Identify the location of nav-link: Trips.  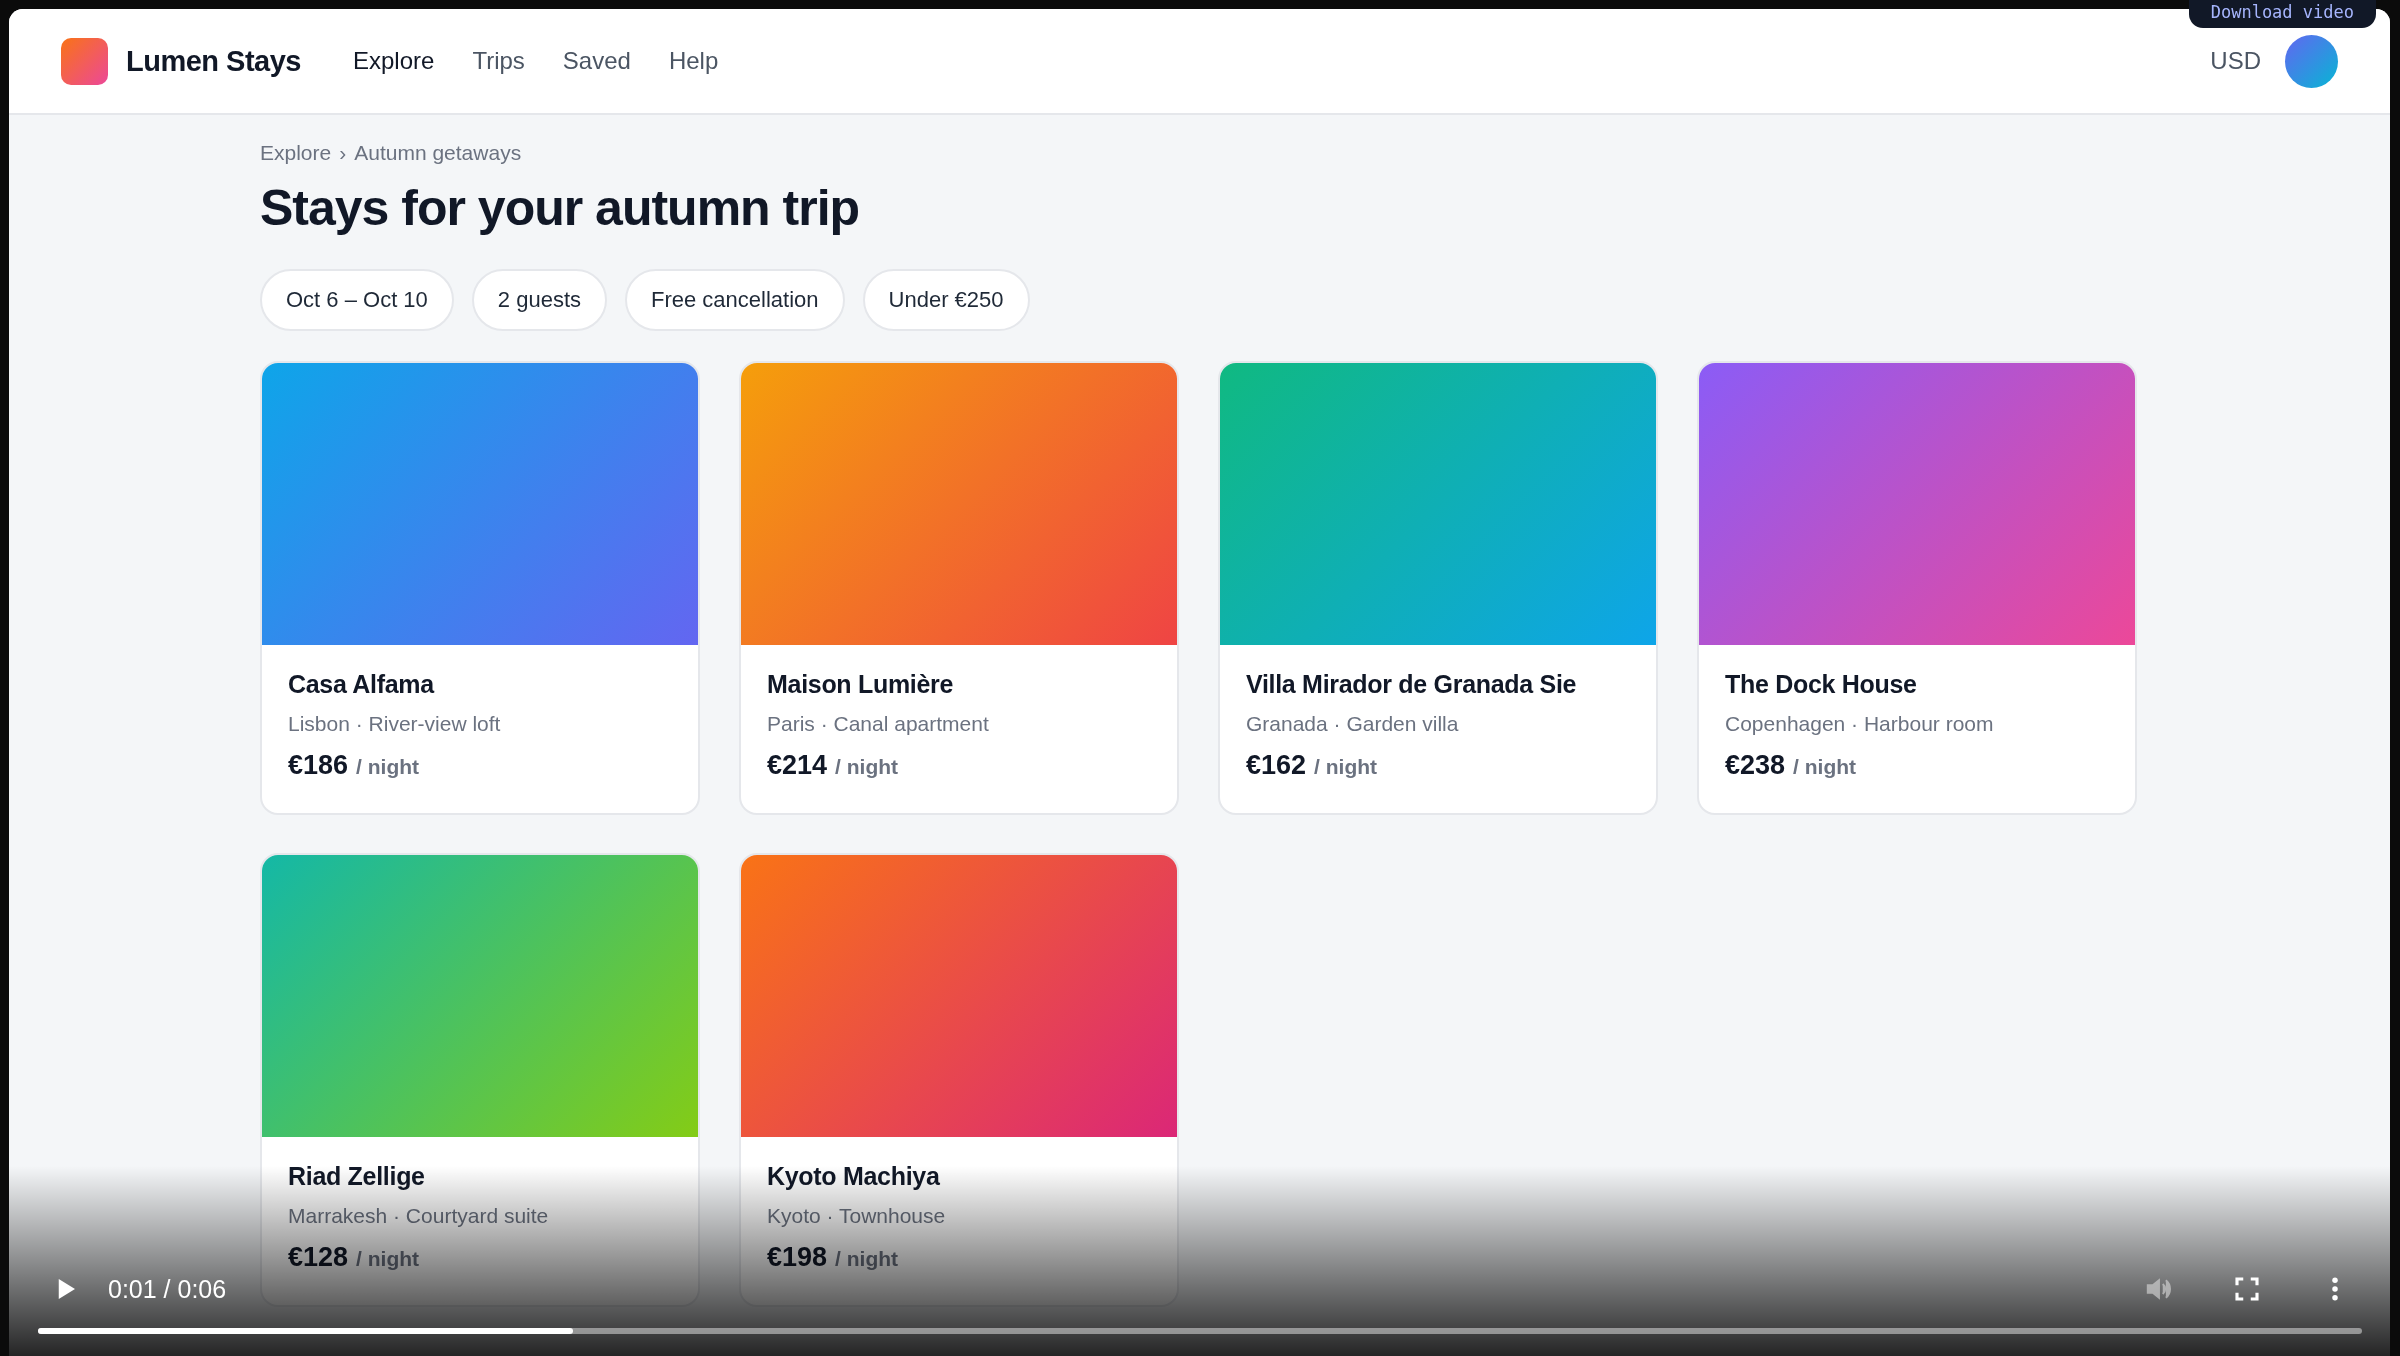
(498, 61).